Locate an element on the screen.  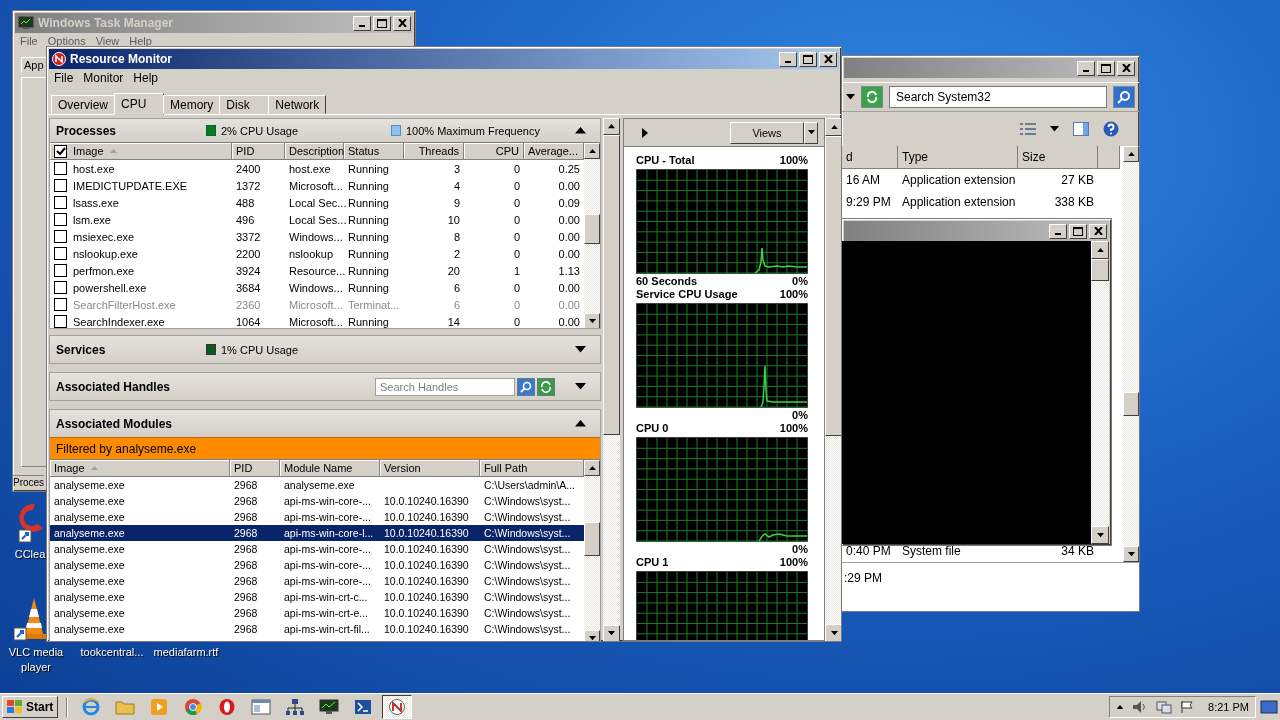
views-dropdown-button is located at coordinates (811, 132).